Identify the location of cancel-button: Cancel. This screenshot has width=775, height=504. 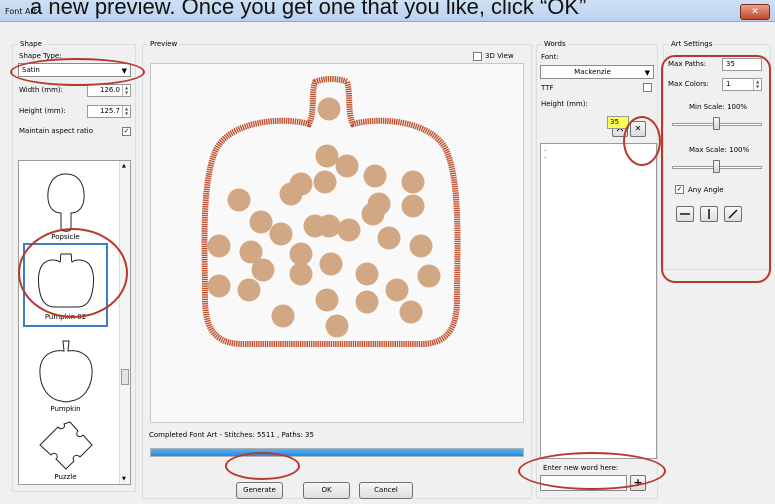
(386, 490).